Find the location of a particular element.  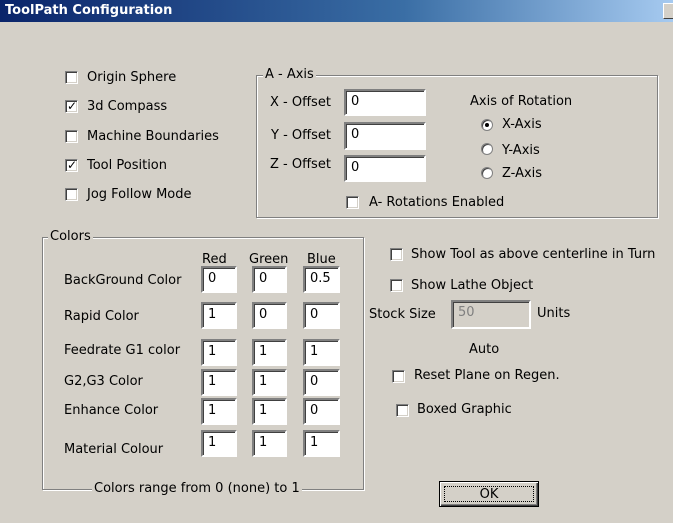

material-colour-label: Material Colour is located at coordinates (114, 449).